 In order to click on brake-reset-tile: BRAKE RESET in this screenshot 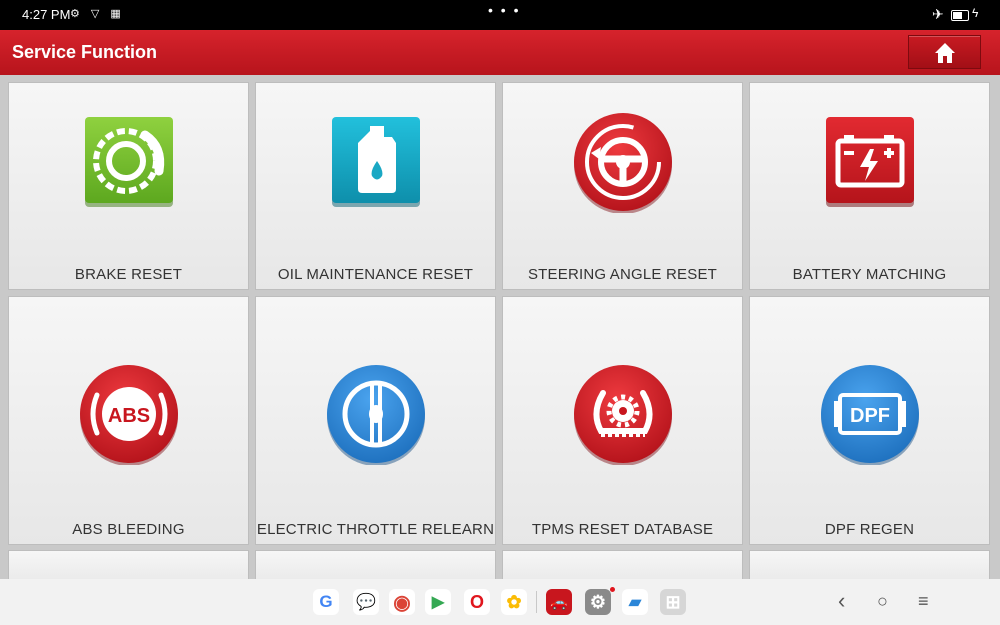, I will do `click(128, 186)`.